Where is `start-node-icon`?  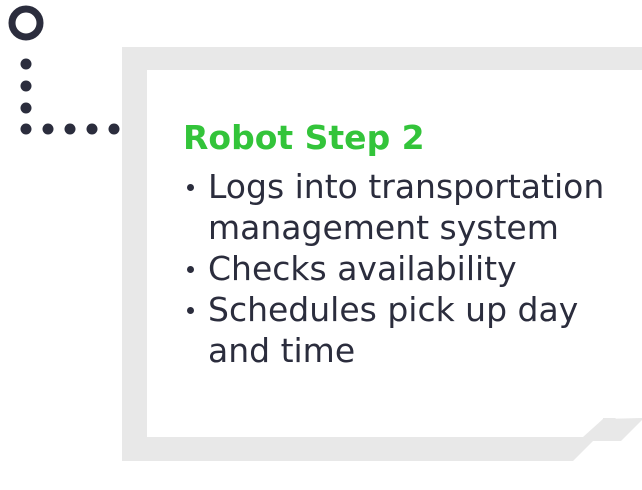 start-node-icon is located at coordinates (26, 23).